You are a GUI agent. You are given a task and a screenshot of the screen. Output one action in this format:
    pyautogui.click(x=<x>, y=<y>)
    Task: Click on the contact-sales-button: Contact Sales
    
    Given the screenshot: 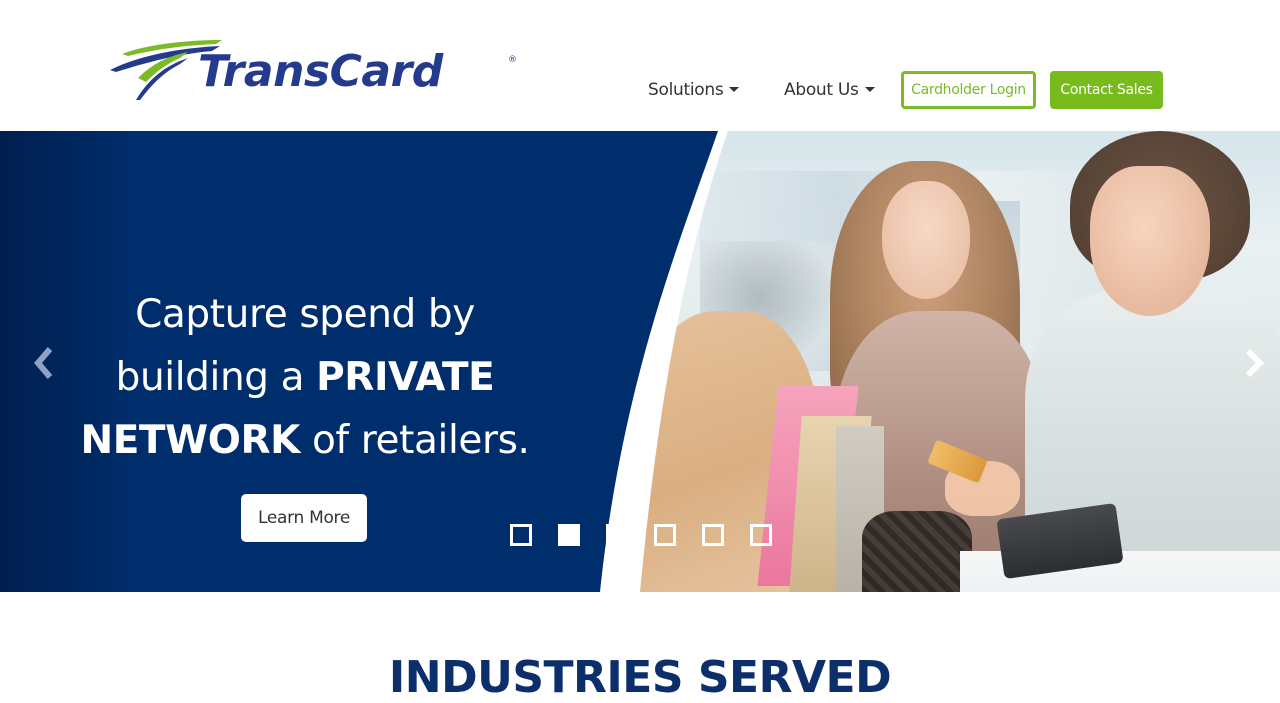 What is the action you would take?
    pyautogui.click(x=1106, y=90)
    